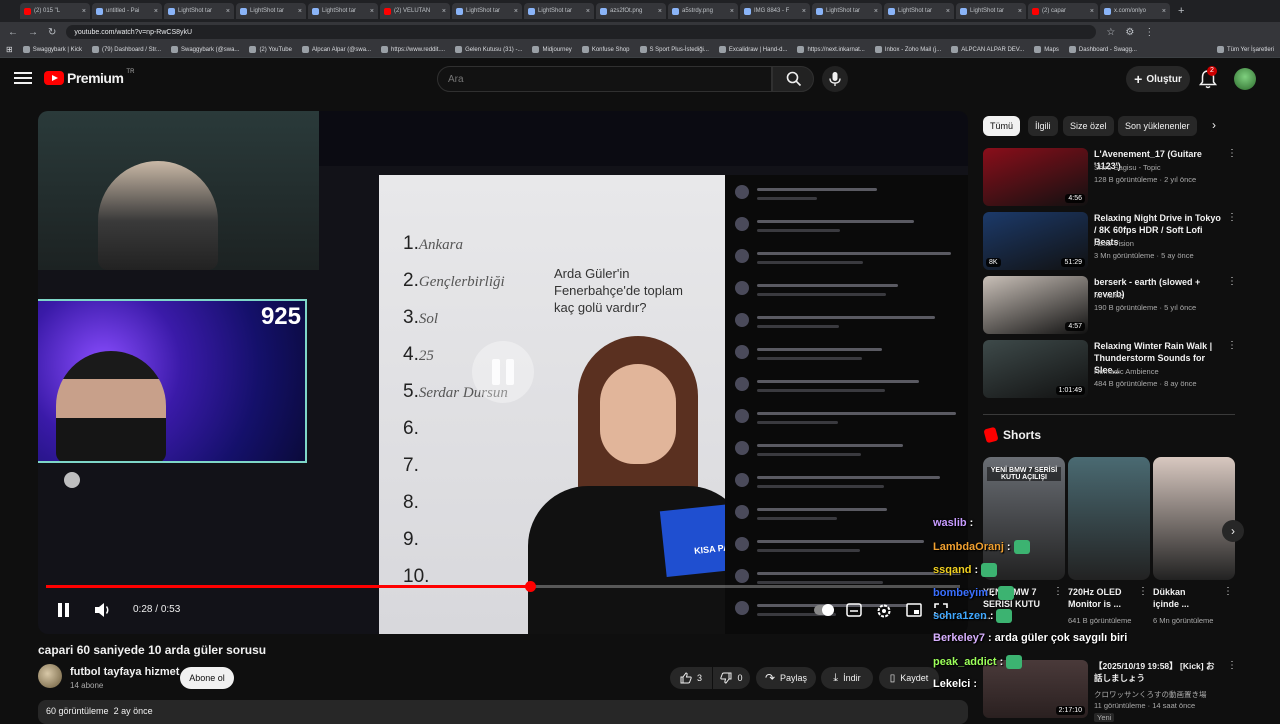  Describe the element at coordinates (50, 676) in the screenshot. I see `channel-avatar` at that location.